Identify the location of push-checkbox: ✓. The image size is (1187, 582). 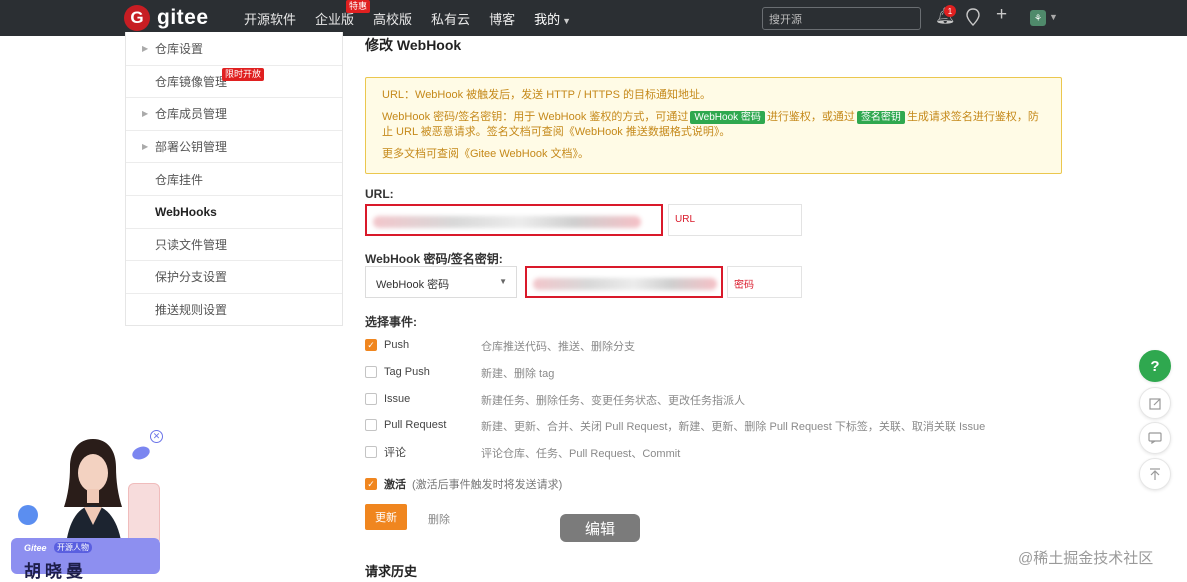
(371, 345).